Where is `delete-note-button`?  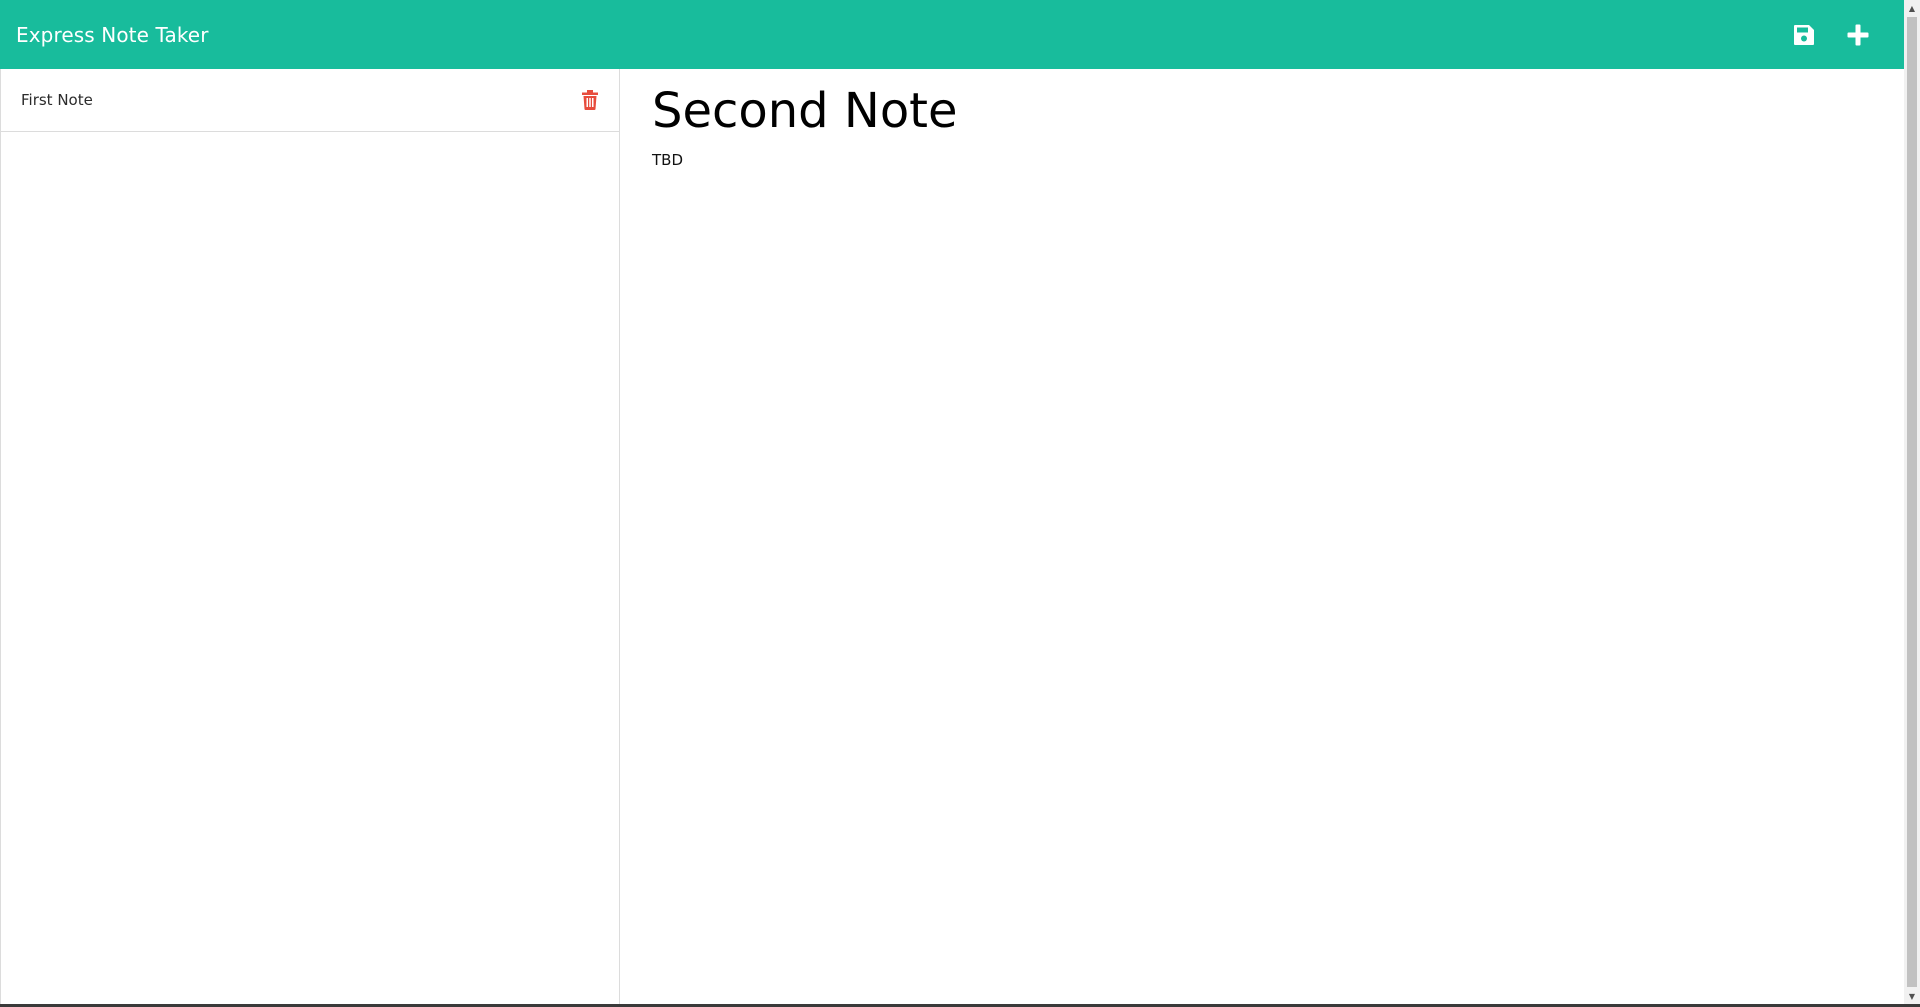
delete-note-button is located at coordinates (590, 100).